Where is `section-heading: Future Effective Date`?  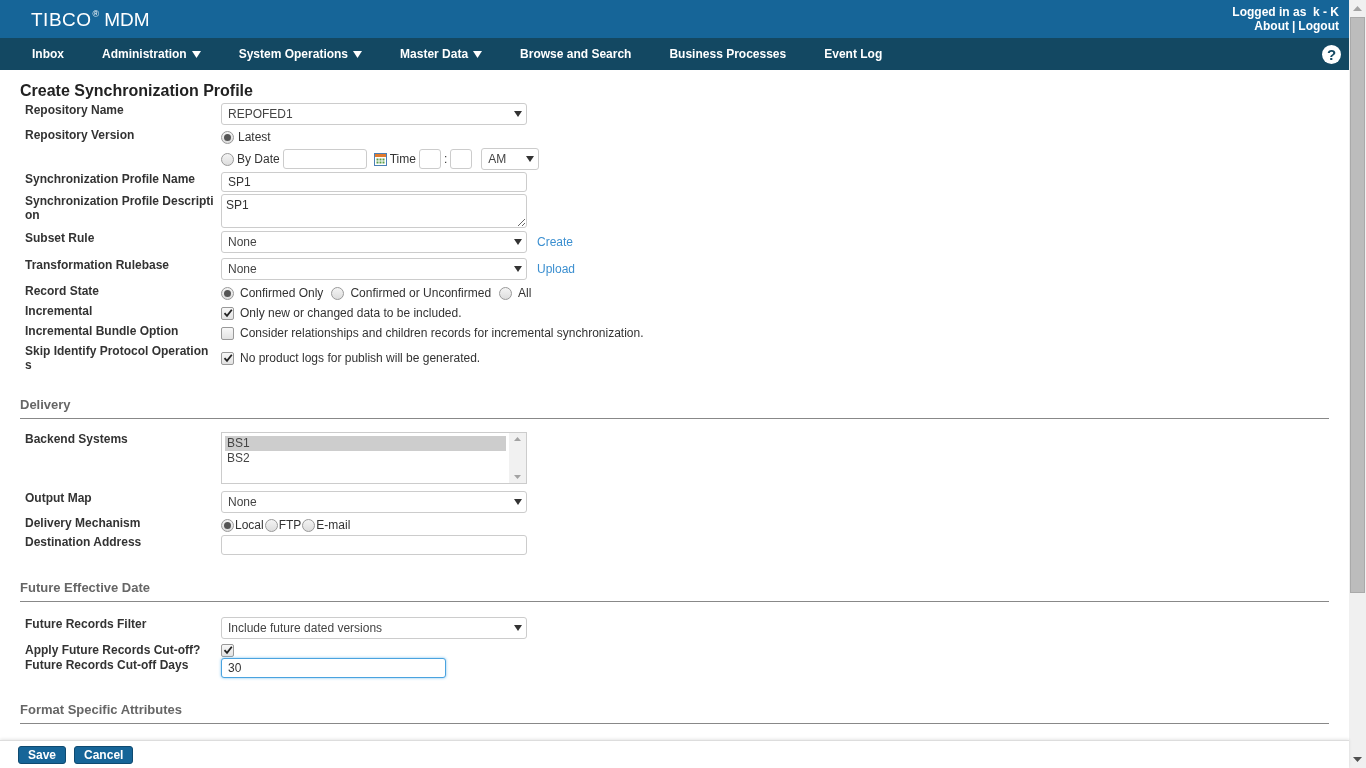 section-heading: Future Effective Date is located at coordinates (86, 587).